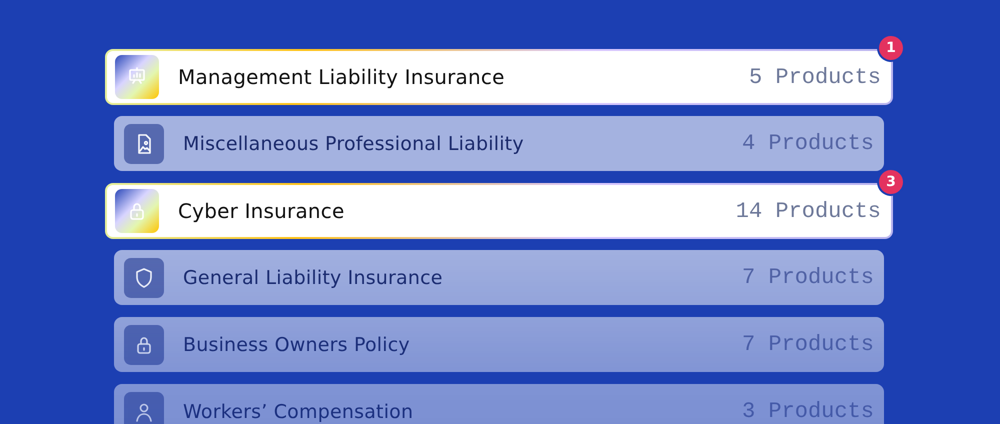 The image size is (1000, 424). Describe the element at coordinates (814, 77) in the screenshot. I see `product-count: 5 Products` at that location.